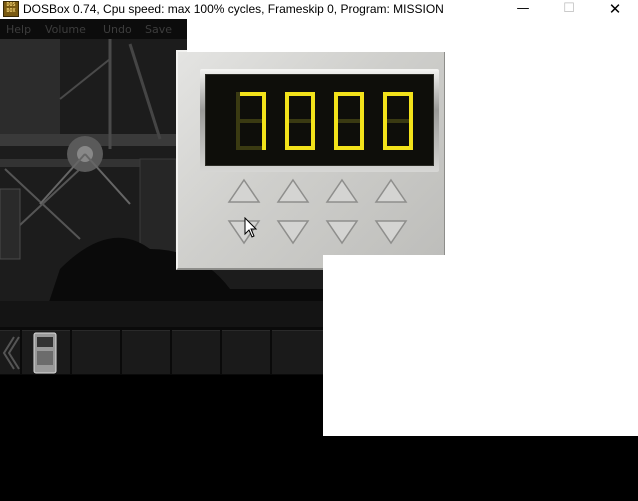  I want to click on digit-4-down-arrow-button, so click(391, 232).